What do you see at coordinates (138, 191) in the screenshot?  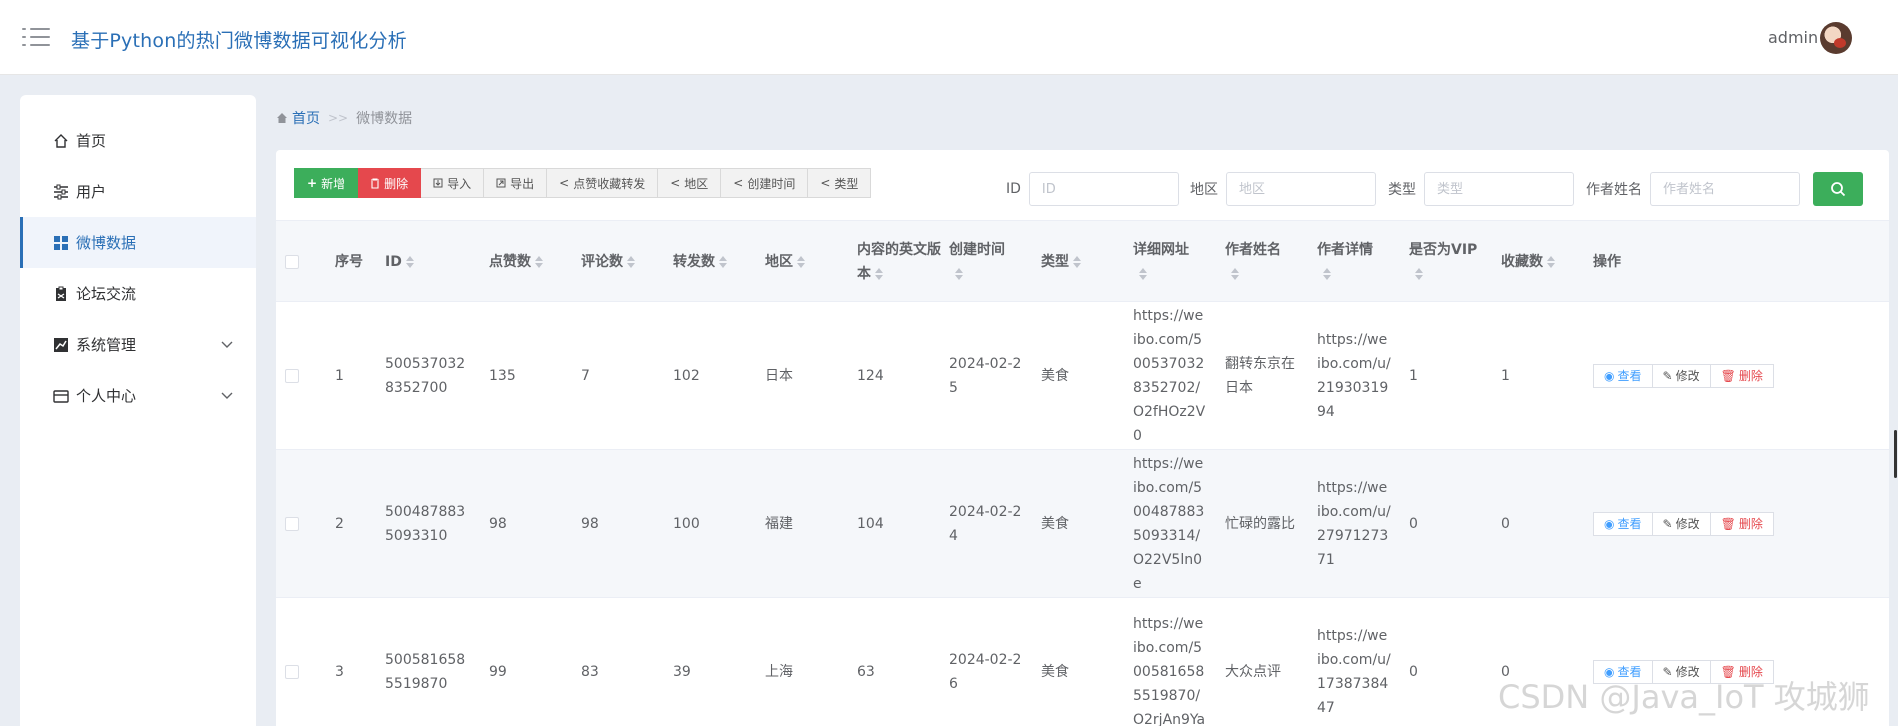 I see `sidebar-item-users: 用户` at bounding box center [138, 191].